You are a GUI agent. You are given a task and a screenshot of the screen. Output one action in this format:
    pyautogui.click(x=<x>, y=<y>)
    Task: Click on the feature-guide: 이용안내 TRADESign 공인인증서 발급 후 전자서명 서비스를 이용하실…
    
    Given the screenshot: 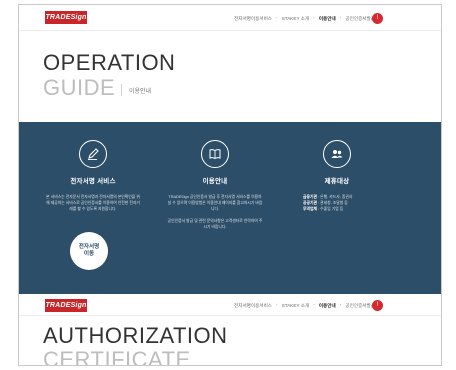 What is the action you would take?
    pyautogui.click(x=215, y=178)
    